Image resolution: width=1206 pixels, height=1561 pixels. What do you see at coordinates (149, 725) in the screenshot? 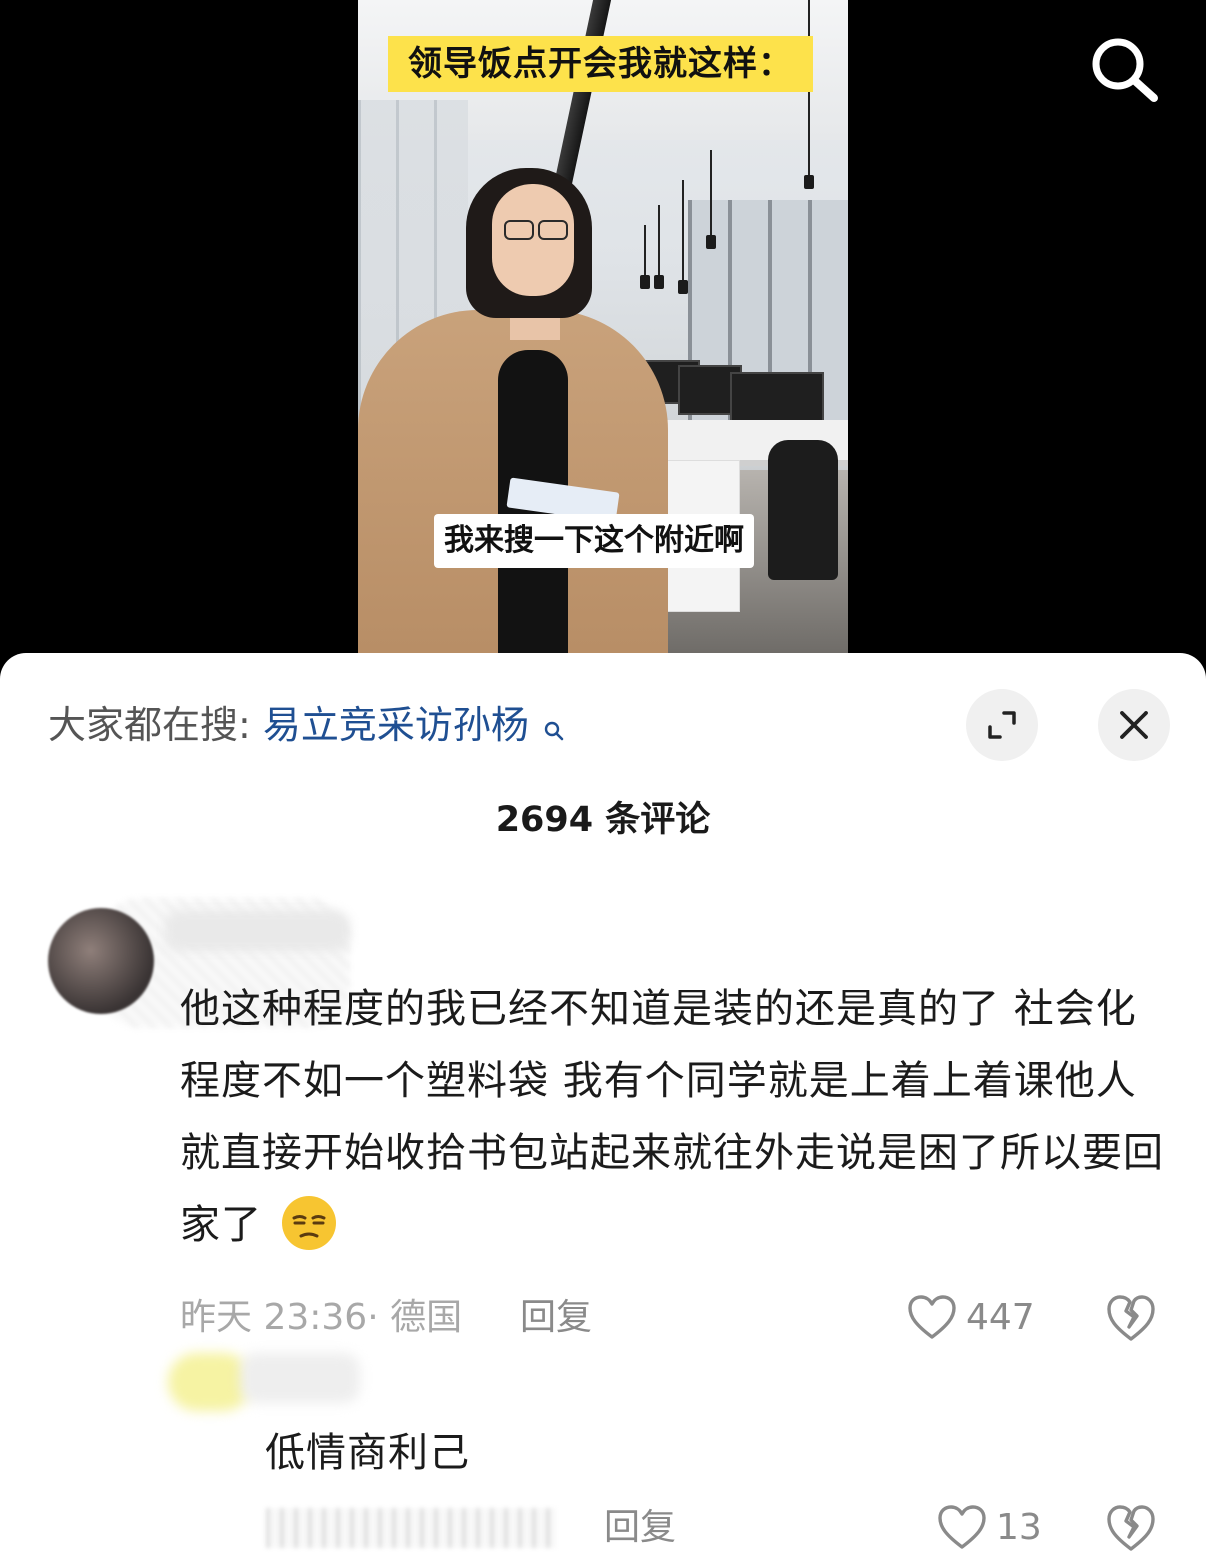
I see `trending-label: 大家都在搜:` at bounding box center [149, 725].